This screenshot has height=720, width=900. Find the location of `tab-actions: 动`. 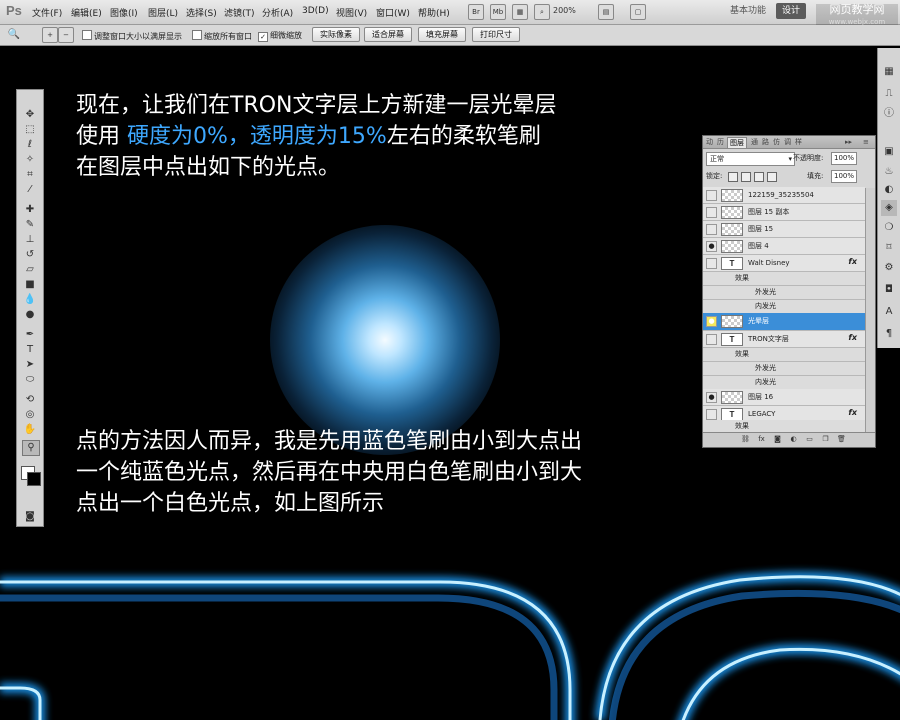

tab-actions: 动 is located at coordinates (709, 142).